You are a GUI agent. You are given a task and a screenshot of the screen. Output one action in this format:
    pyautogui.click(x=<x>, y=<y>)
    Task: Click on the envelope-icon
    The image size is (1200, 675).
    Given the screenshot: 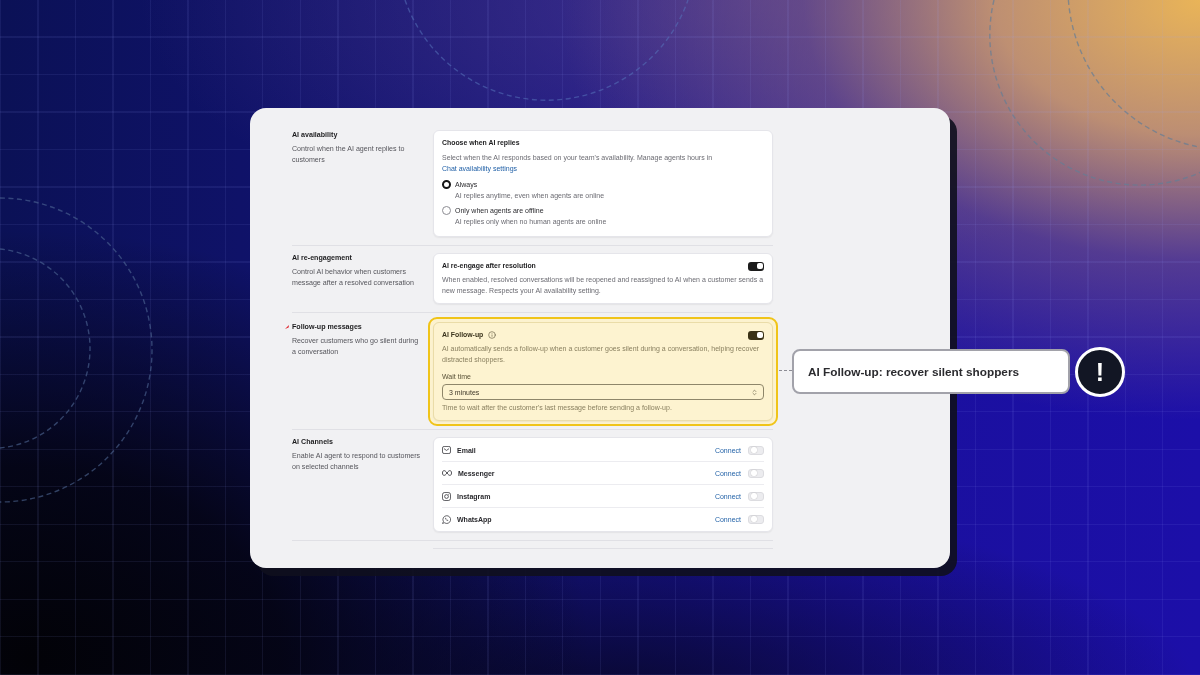 What is the action you would take?
    pyautogui.click(x=446, y=450)
    